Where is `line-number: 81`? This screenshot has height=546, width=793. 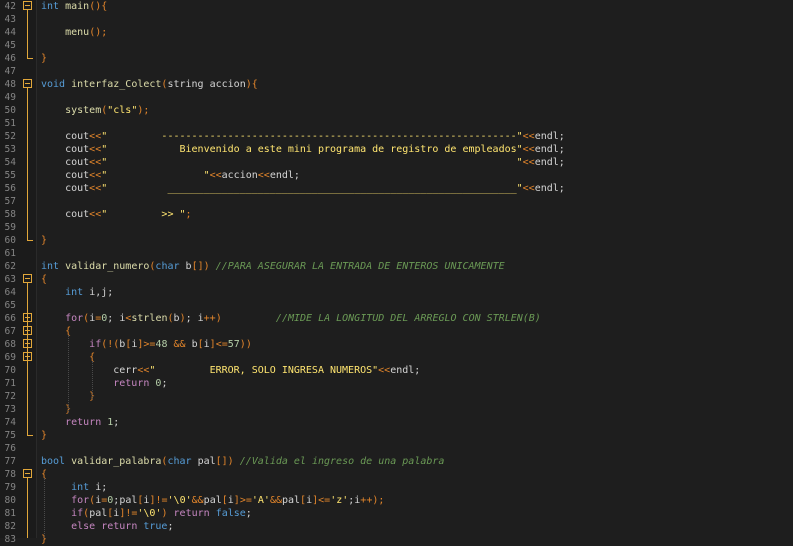
line-number: 81 is located at coordinates (10, 513).